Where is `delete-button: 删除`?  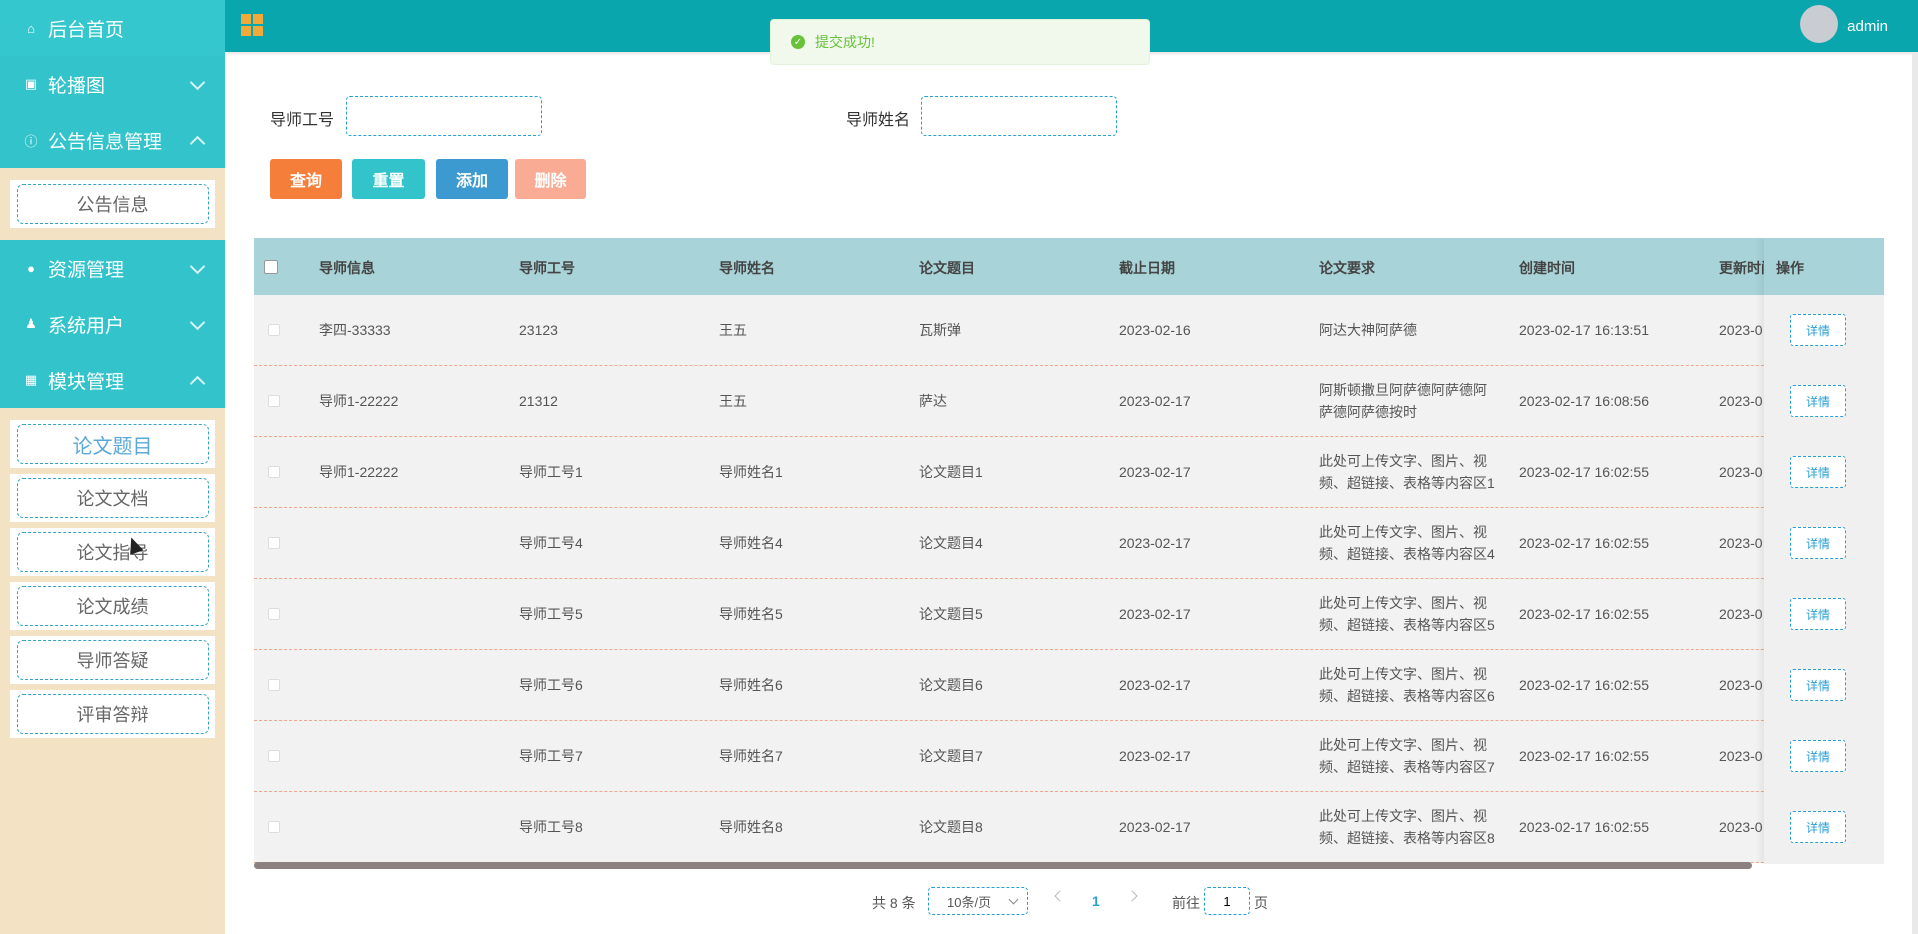 delete-button: 删除 is located at coordinates (550, 179).